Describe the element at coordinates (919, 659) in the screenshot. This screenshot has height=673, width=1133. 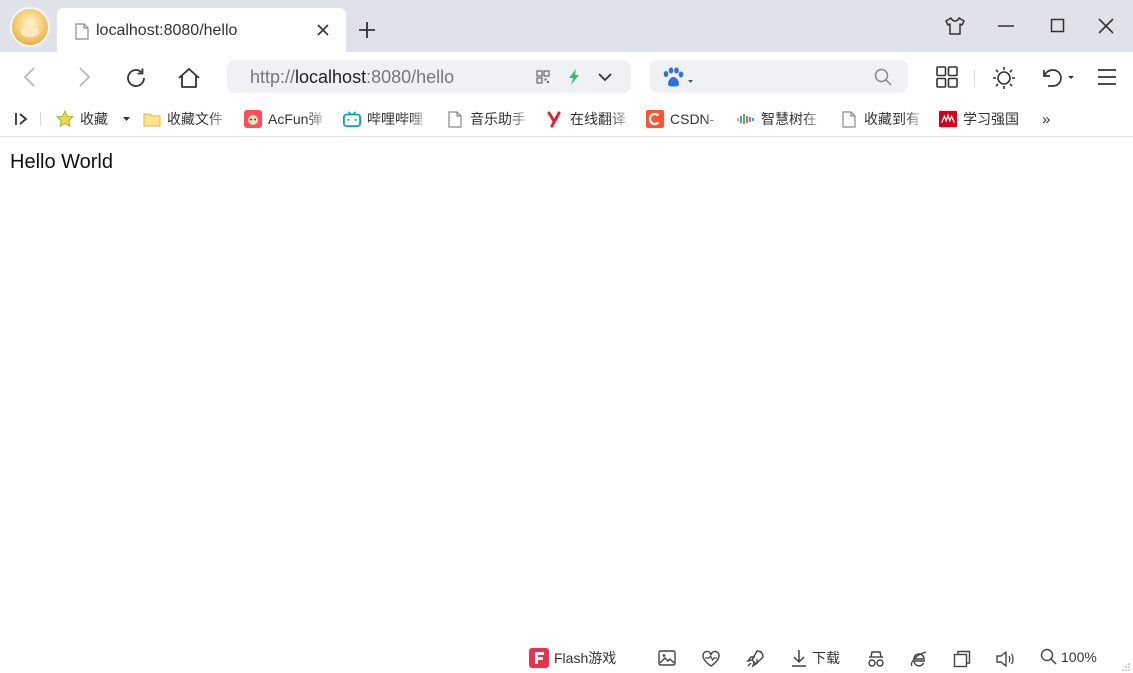
I see `ie-compat-icon` at that location.